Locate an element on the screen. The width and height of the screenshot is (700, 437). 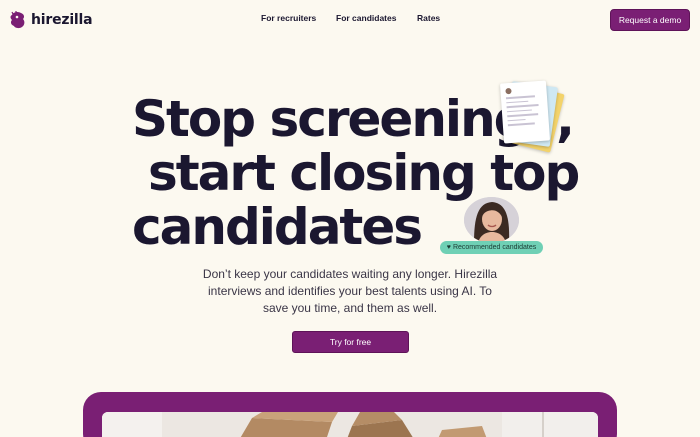
resume-stack-illustration is located at coordinates (532, 117).